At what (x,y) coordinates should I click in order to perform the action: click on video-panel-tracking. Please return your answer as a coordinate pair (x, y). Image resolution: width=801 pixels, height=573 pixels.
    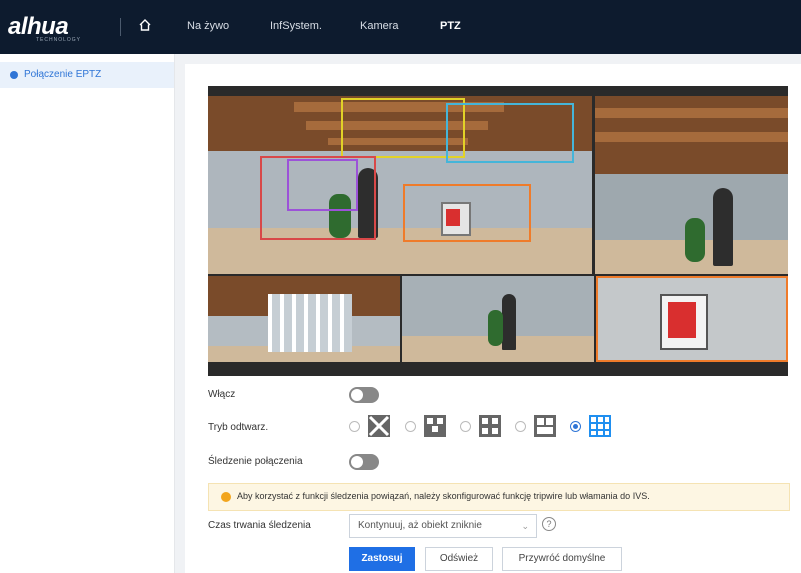
    Looking at the image, I should click on (692, 319).